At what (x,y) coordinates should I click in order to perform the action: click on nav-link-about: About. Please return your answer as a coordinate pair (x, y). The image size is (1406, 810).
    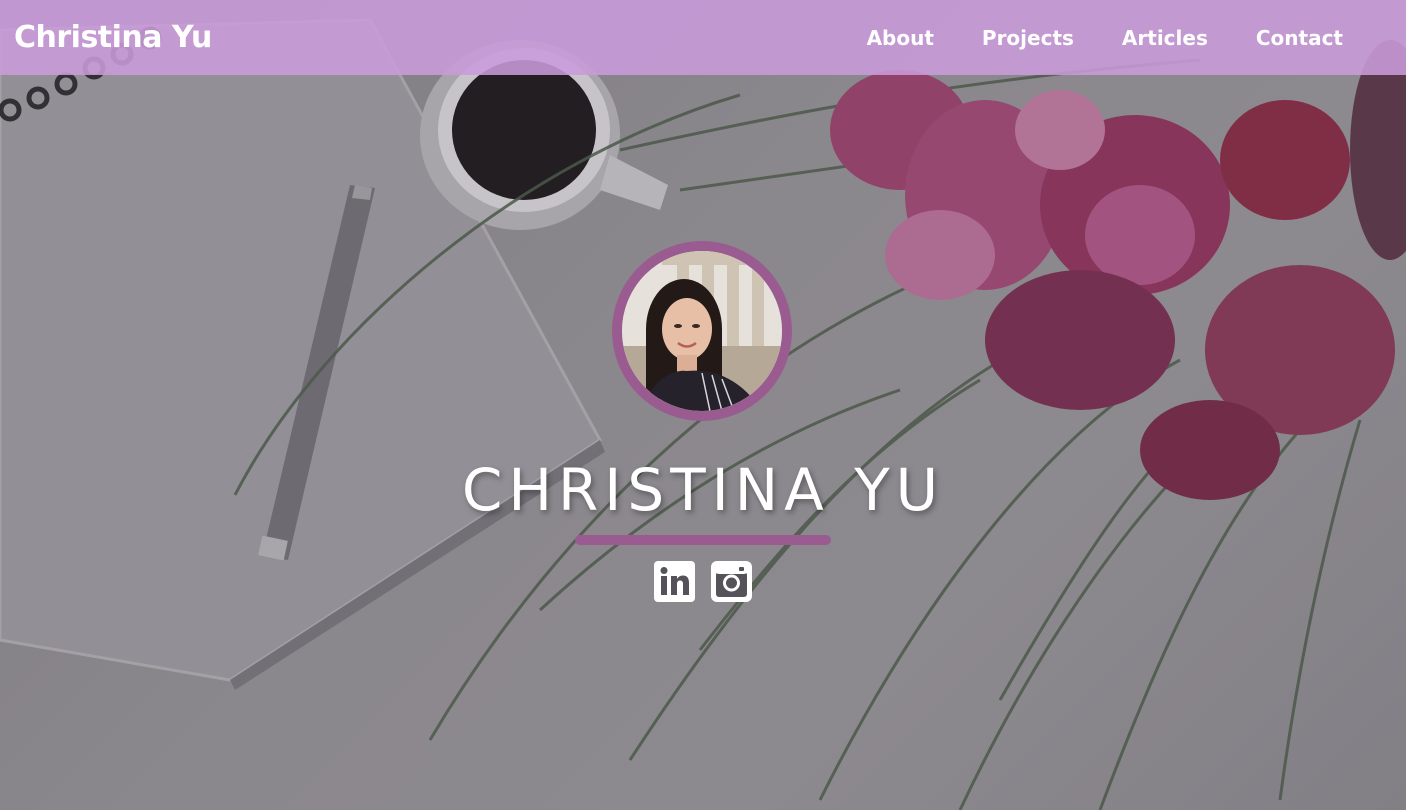
    Looking at the image, I should click on (900, 38).